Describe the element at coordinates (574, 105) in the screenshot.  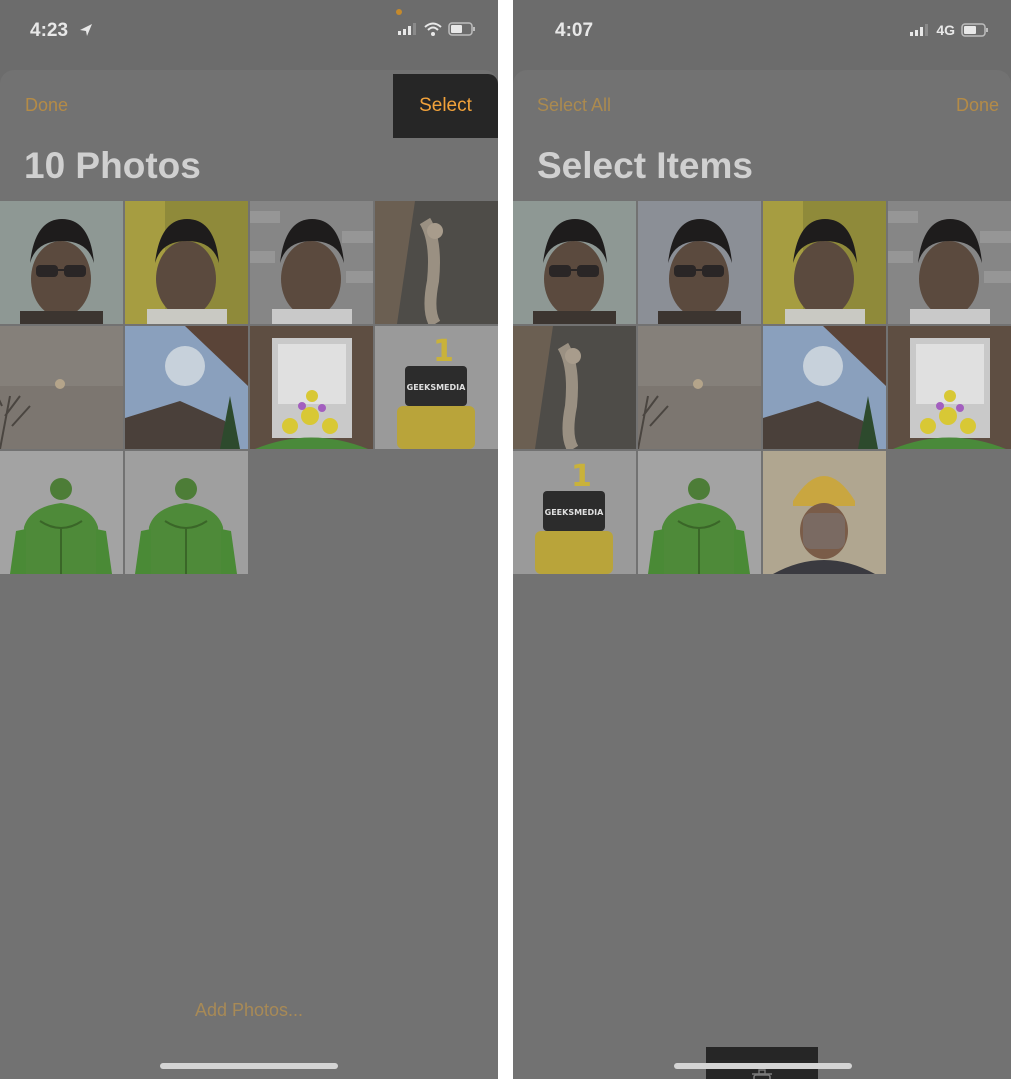
I see `select-all-button: Select All` at that location.